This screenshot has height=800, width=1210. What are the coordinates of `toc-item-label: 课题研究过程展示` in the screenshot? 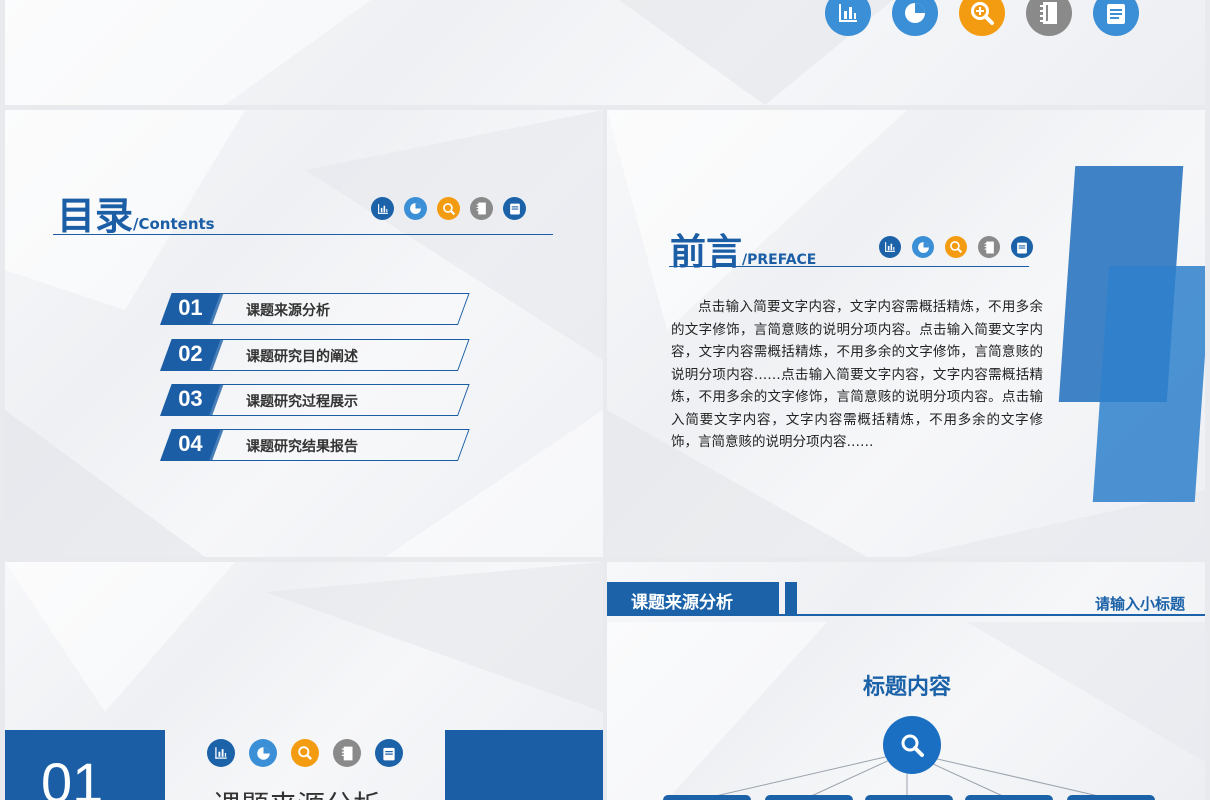 It's located at (302, 402).